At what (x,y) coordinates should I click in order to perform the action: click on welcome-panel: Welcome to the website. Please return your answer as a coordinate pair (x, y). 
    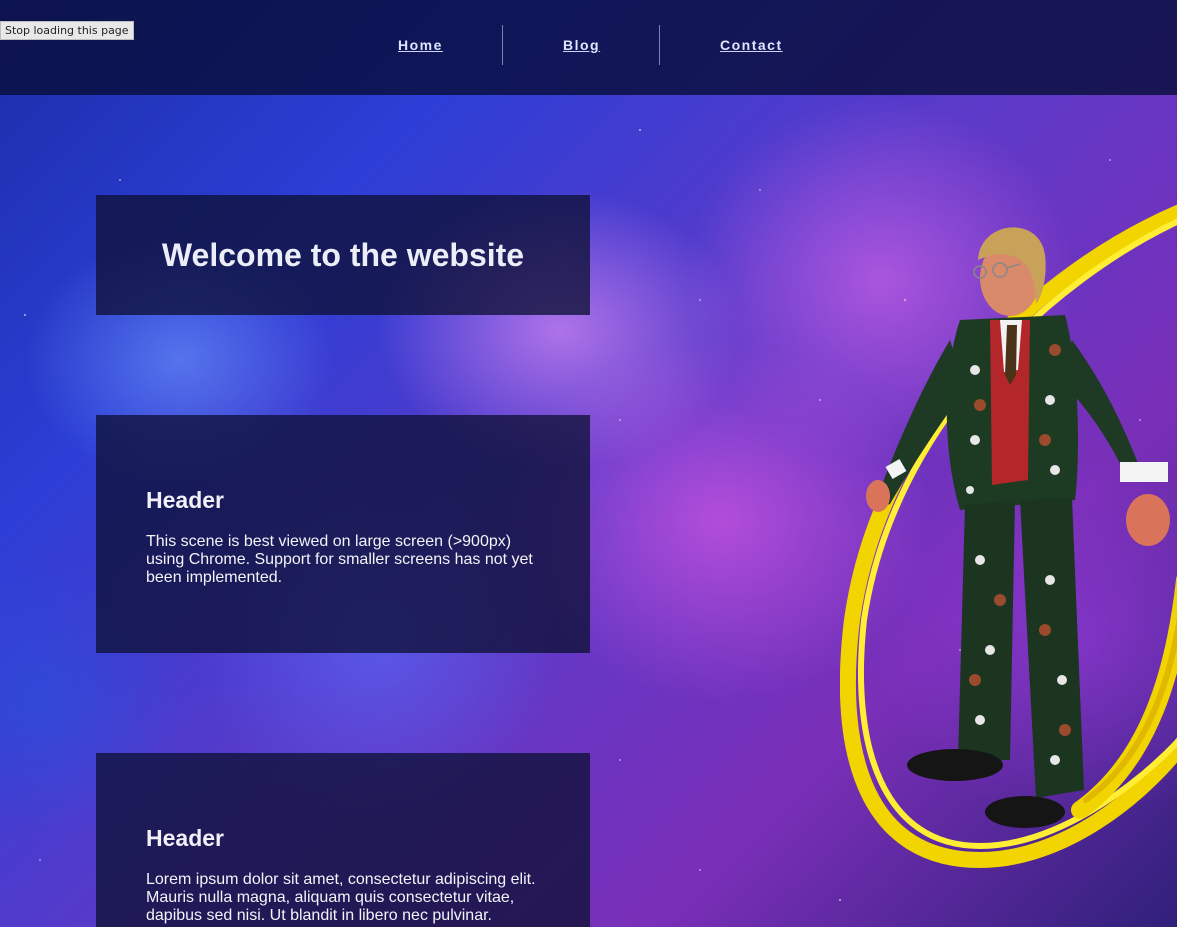
    Looking at the image, I should click on (343, 255).